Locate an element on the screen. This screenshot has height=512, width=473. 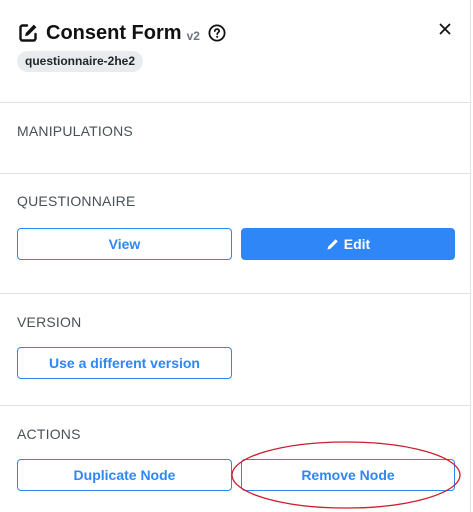
section-title-manipulations: MANIPULATIONS is located at coordinates (75, 131).